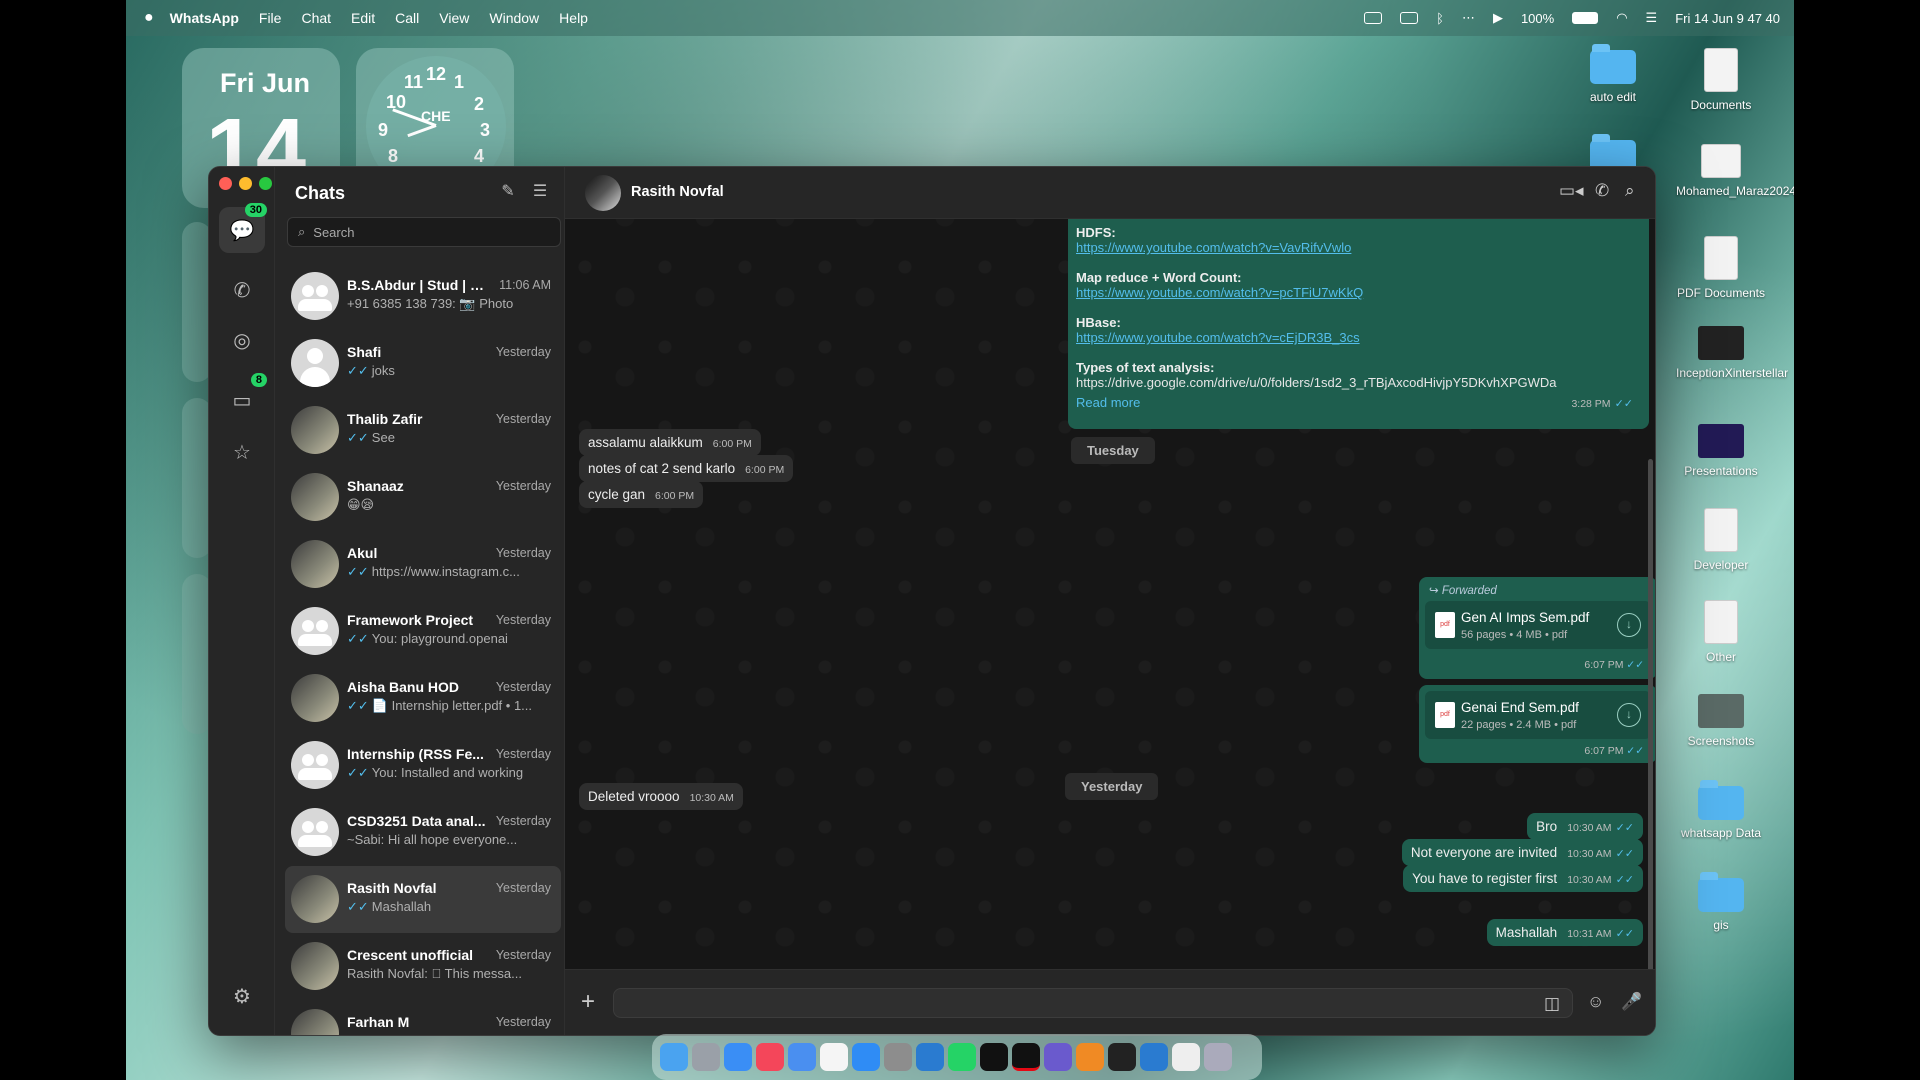 This screenshot has height=1080, width=1920. I want to click on emoji-icon: ☺, so click(1595, 1002).